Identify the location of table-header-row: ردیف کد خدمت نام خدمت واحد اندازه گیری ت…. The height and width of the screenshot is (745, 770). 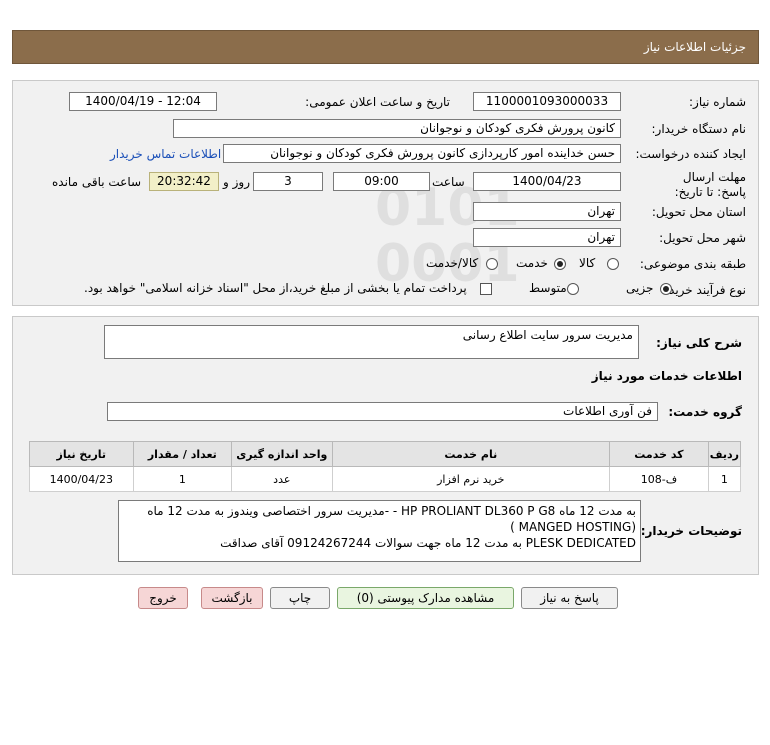
(385, 454).